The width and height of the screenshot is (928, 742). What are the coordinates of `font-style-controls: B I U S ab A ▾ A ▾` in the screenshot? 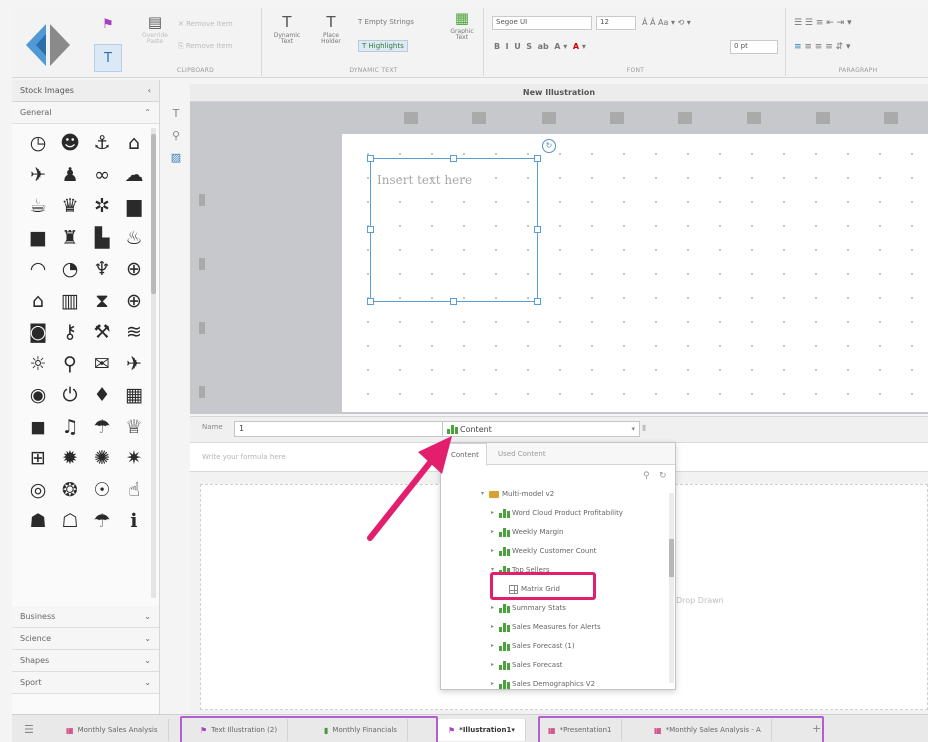 It's located at (540, 46).